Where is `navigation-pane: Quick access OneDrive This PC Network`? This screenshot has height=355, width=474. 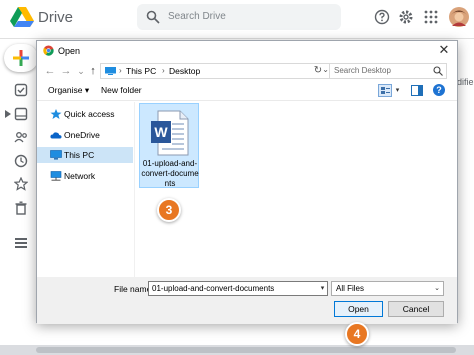 navigation-pane: Quick access OneDrive This PC Network is located at coordinates (85, 189).